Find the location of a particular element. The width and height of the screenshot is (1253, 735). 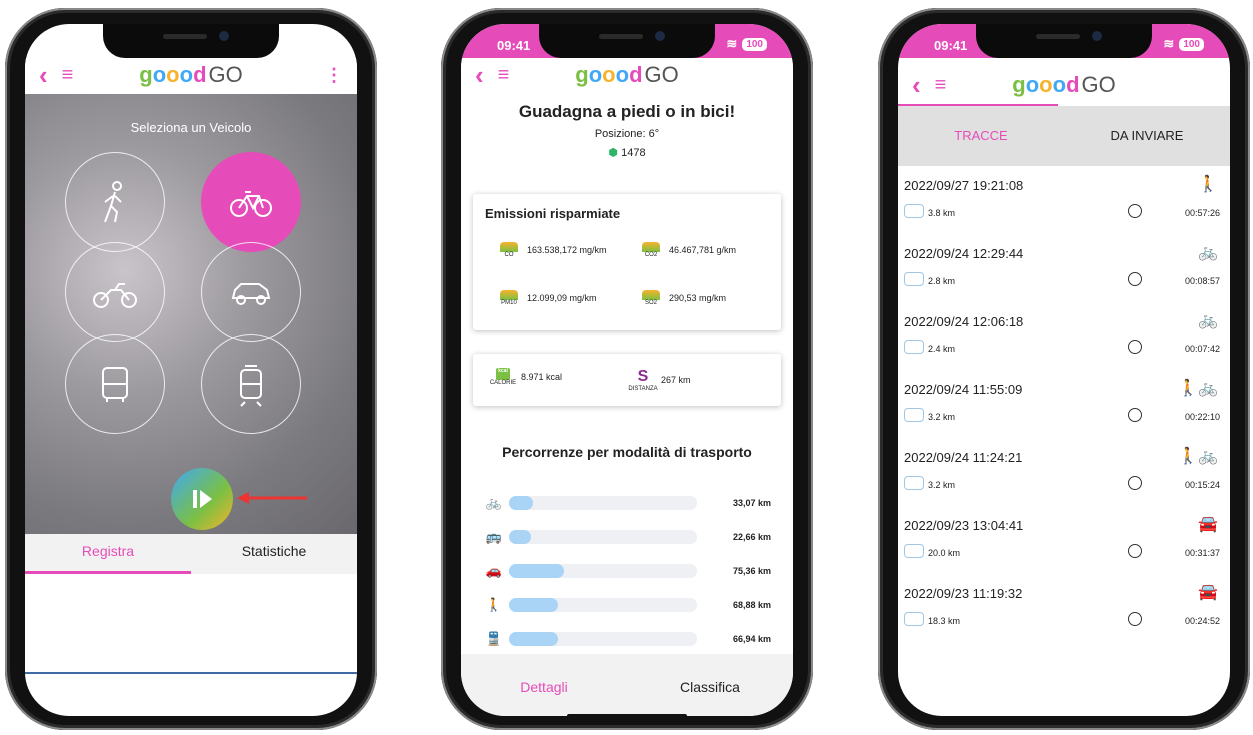

tab-da-inviare: DA INVIARE is located at coordinates (1147, 136).